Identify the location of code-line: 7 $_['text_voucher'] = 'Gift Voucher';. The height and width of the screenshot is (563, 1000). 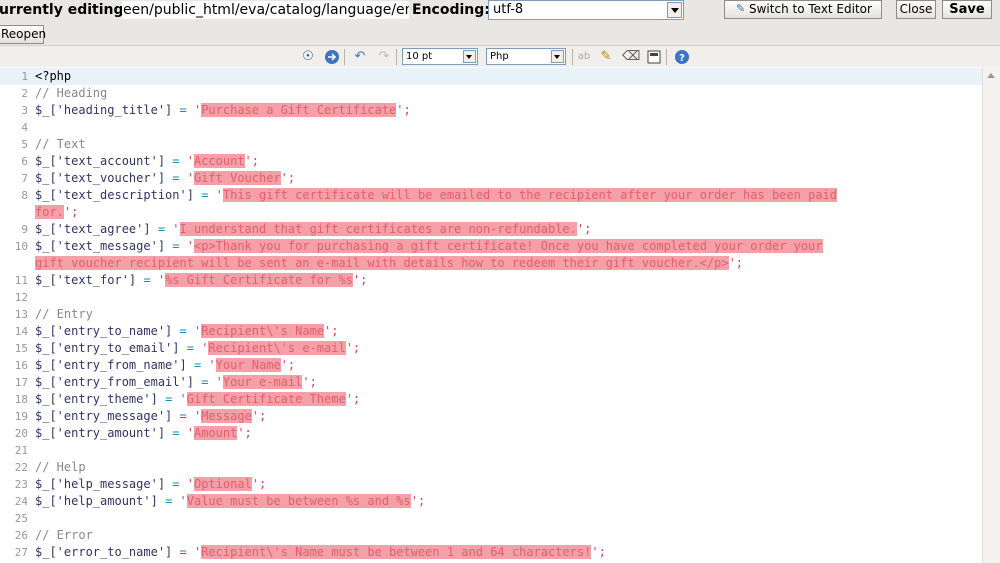
(491, 178).